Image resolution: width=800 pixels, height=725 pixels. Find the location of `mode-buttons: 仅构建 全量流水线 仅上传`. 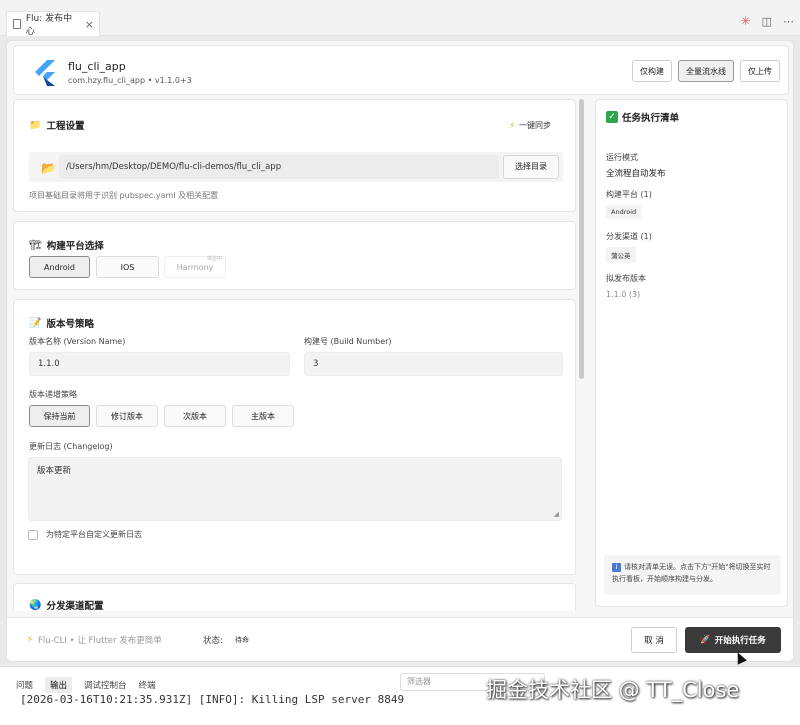

mode-buttons: 仅构建 全量流水线 仅上传 is located at coordinates (706, 71).